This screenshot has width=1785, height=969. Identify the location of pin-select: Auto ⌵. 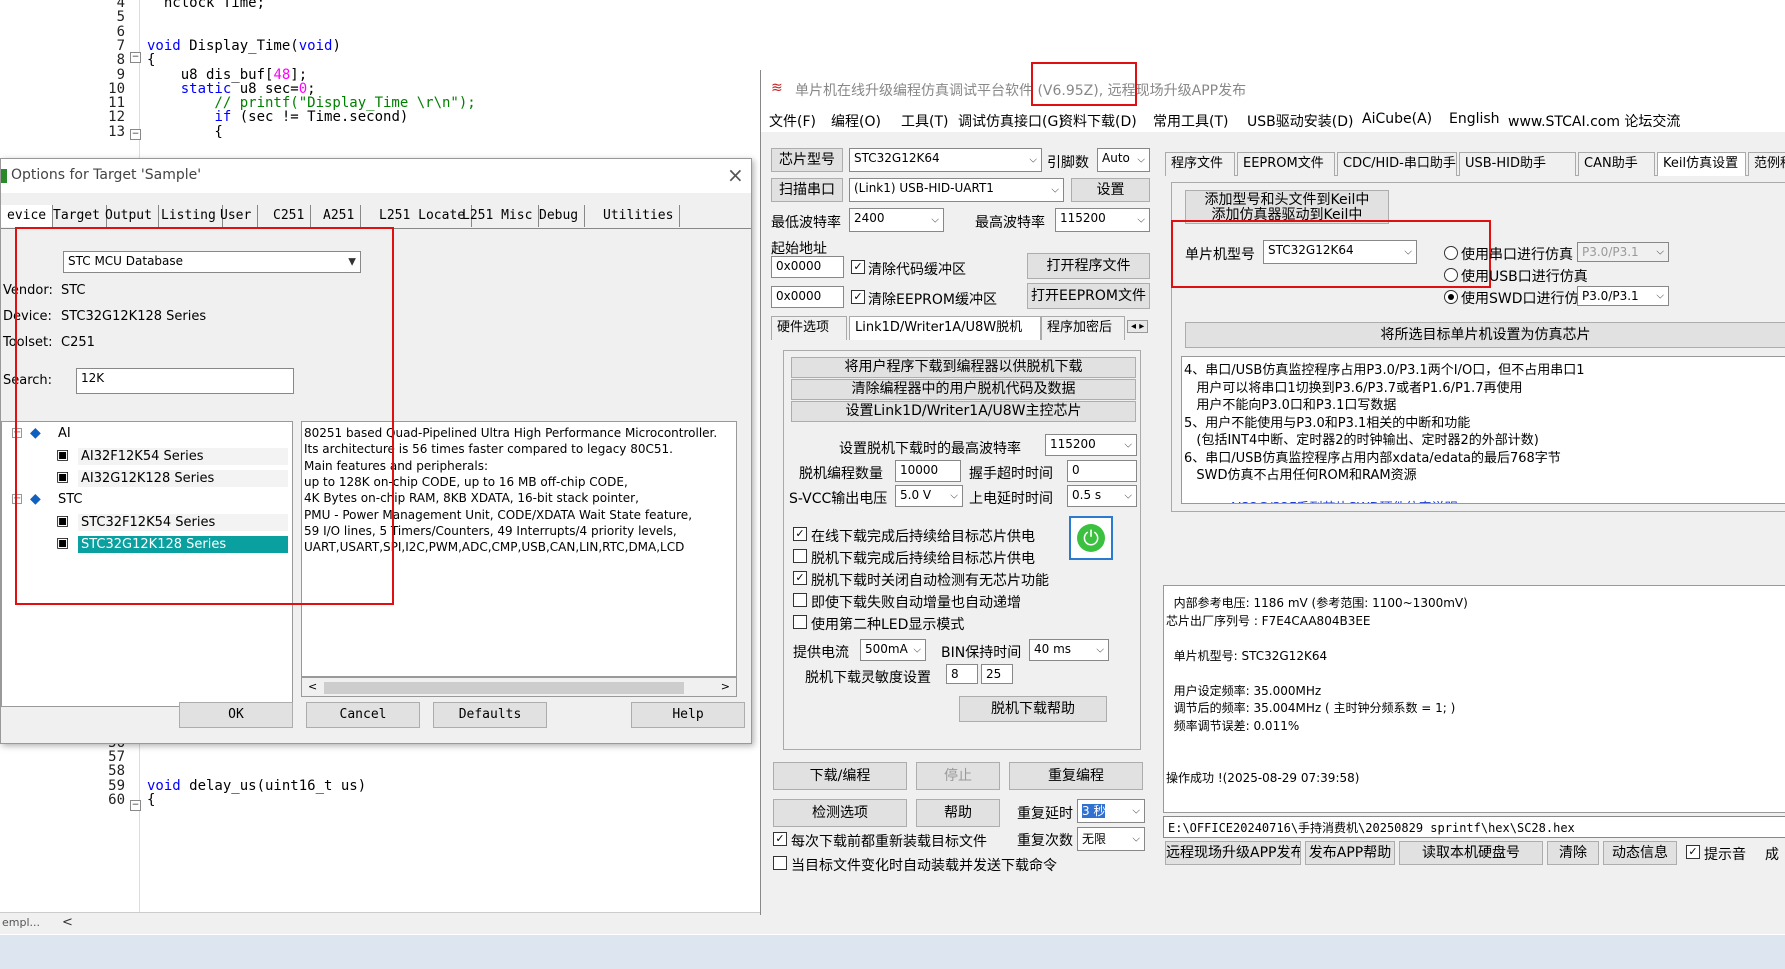
(1123, 160).